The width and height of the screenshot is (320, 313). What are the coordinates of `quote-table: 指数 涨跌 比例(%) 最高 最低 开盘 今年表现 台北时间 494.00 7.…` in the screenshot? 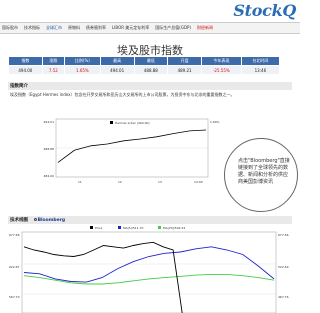 It's located at (144, 65).